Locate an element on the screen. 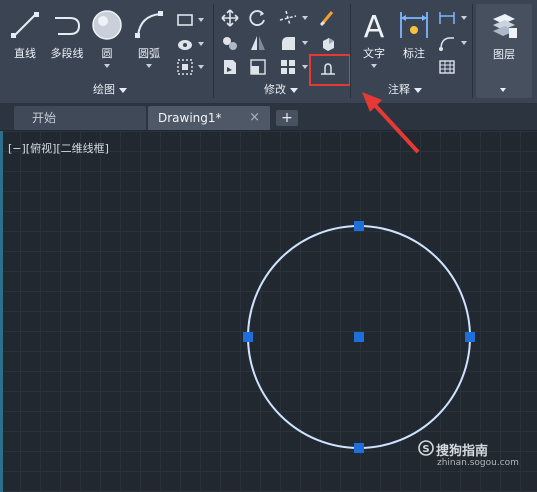 This screenshot has width=537, height=492. text-icon: A is located at coordinates (374, 26).